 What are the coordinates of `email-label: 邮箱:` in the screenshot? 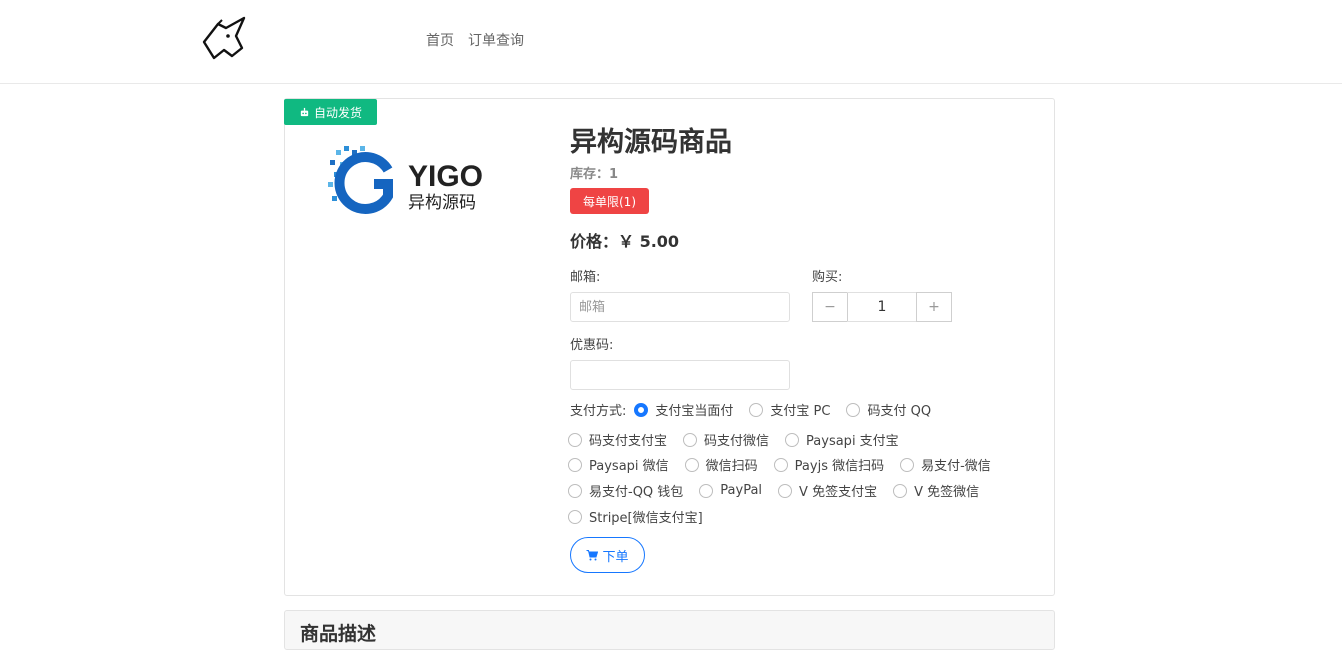 It's located at (585, 277).